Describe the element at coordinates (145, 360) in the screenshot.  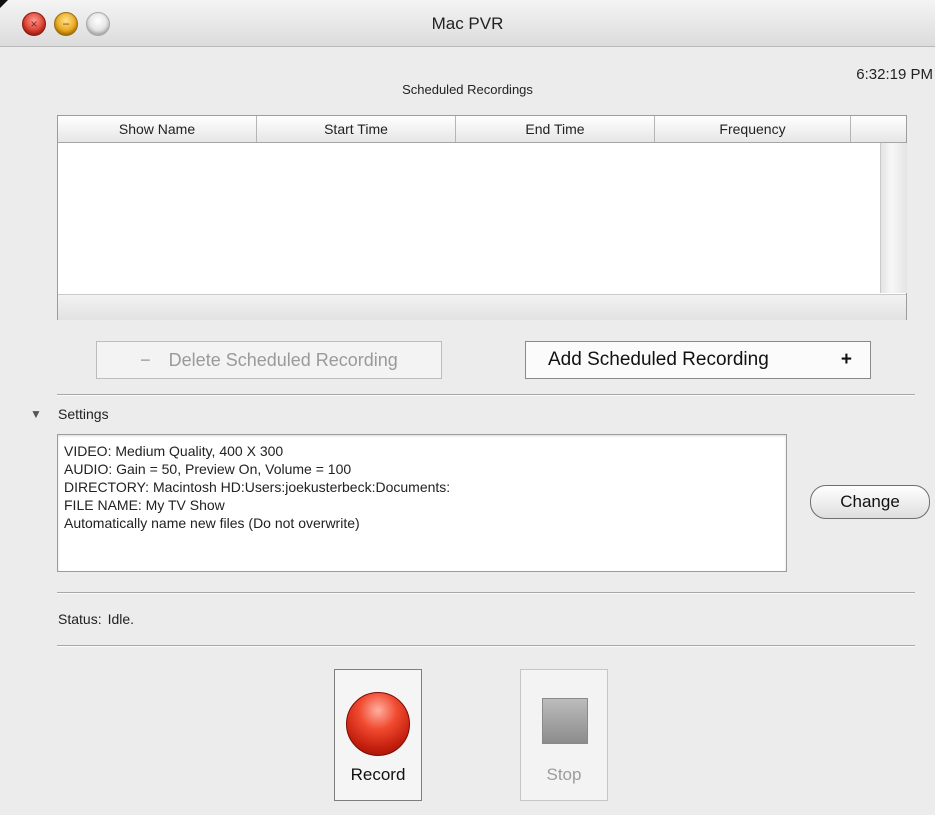
I see `minus-icon: −` at that location.